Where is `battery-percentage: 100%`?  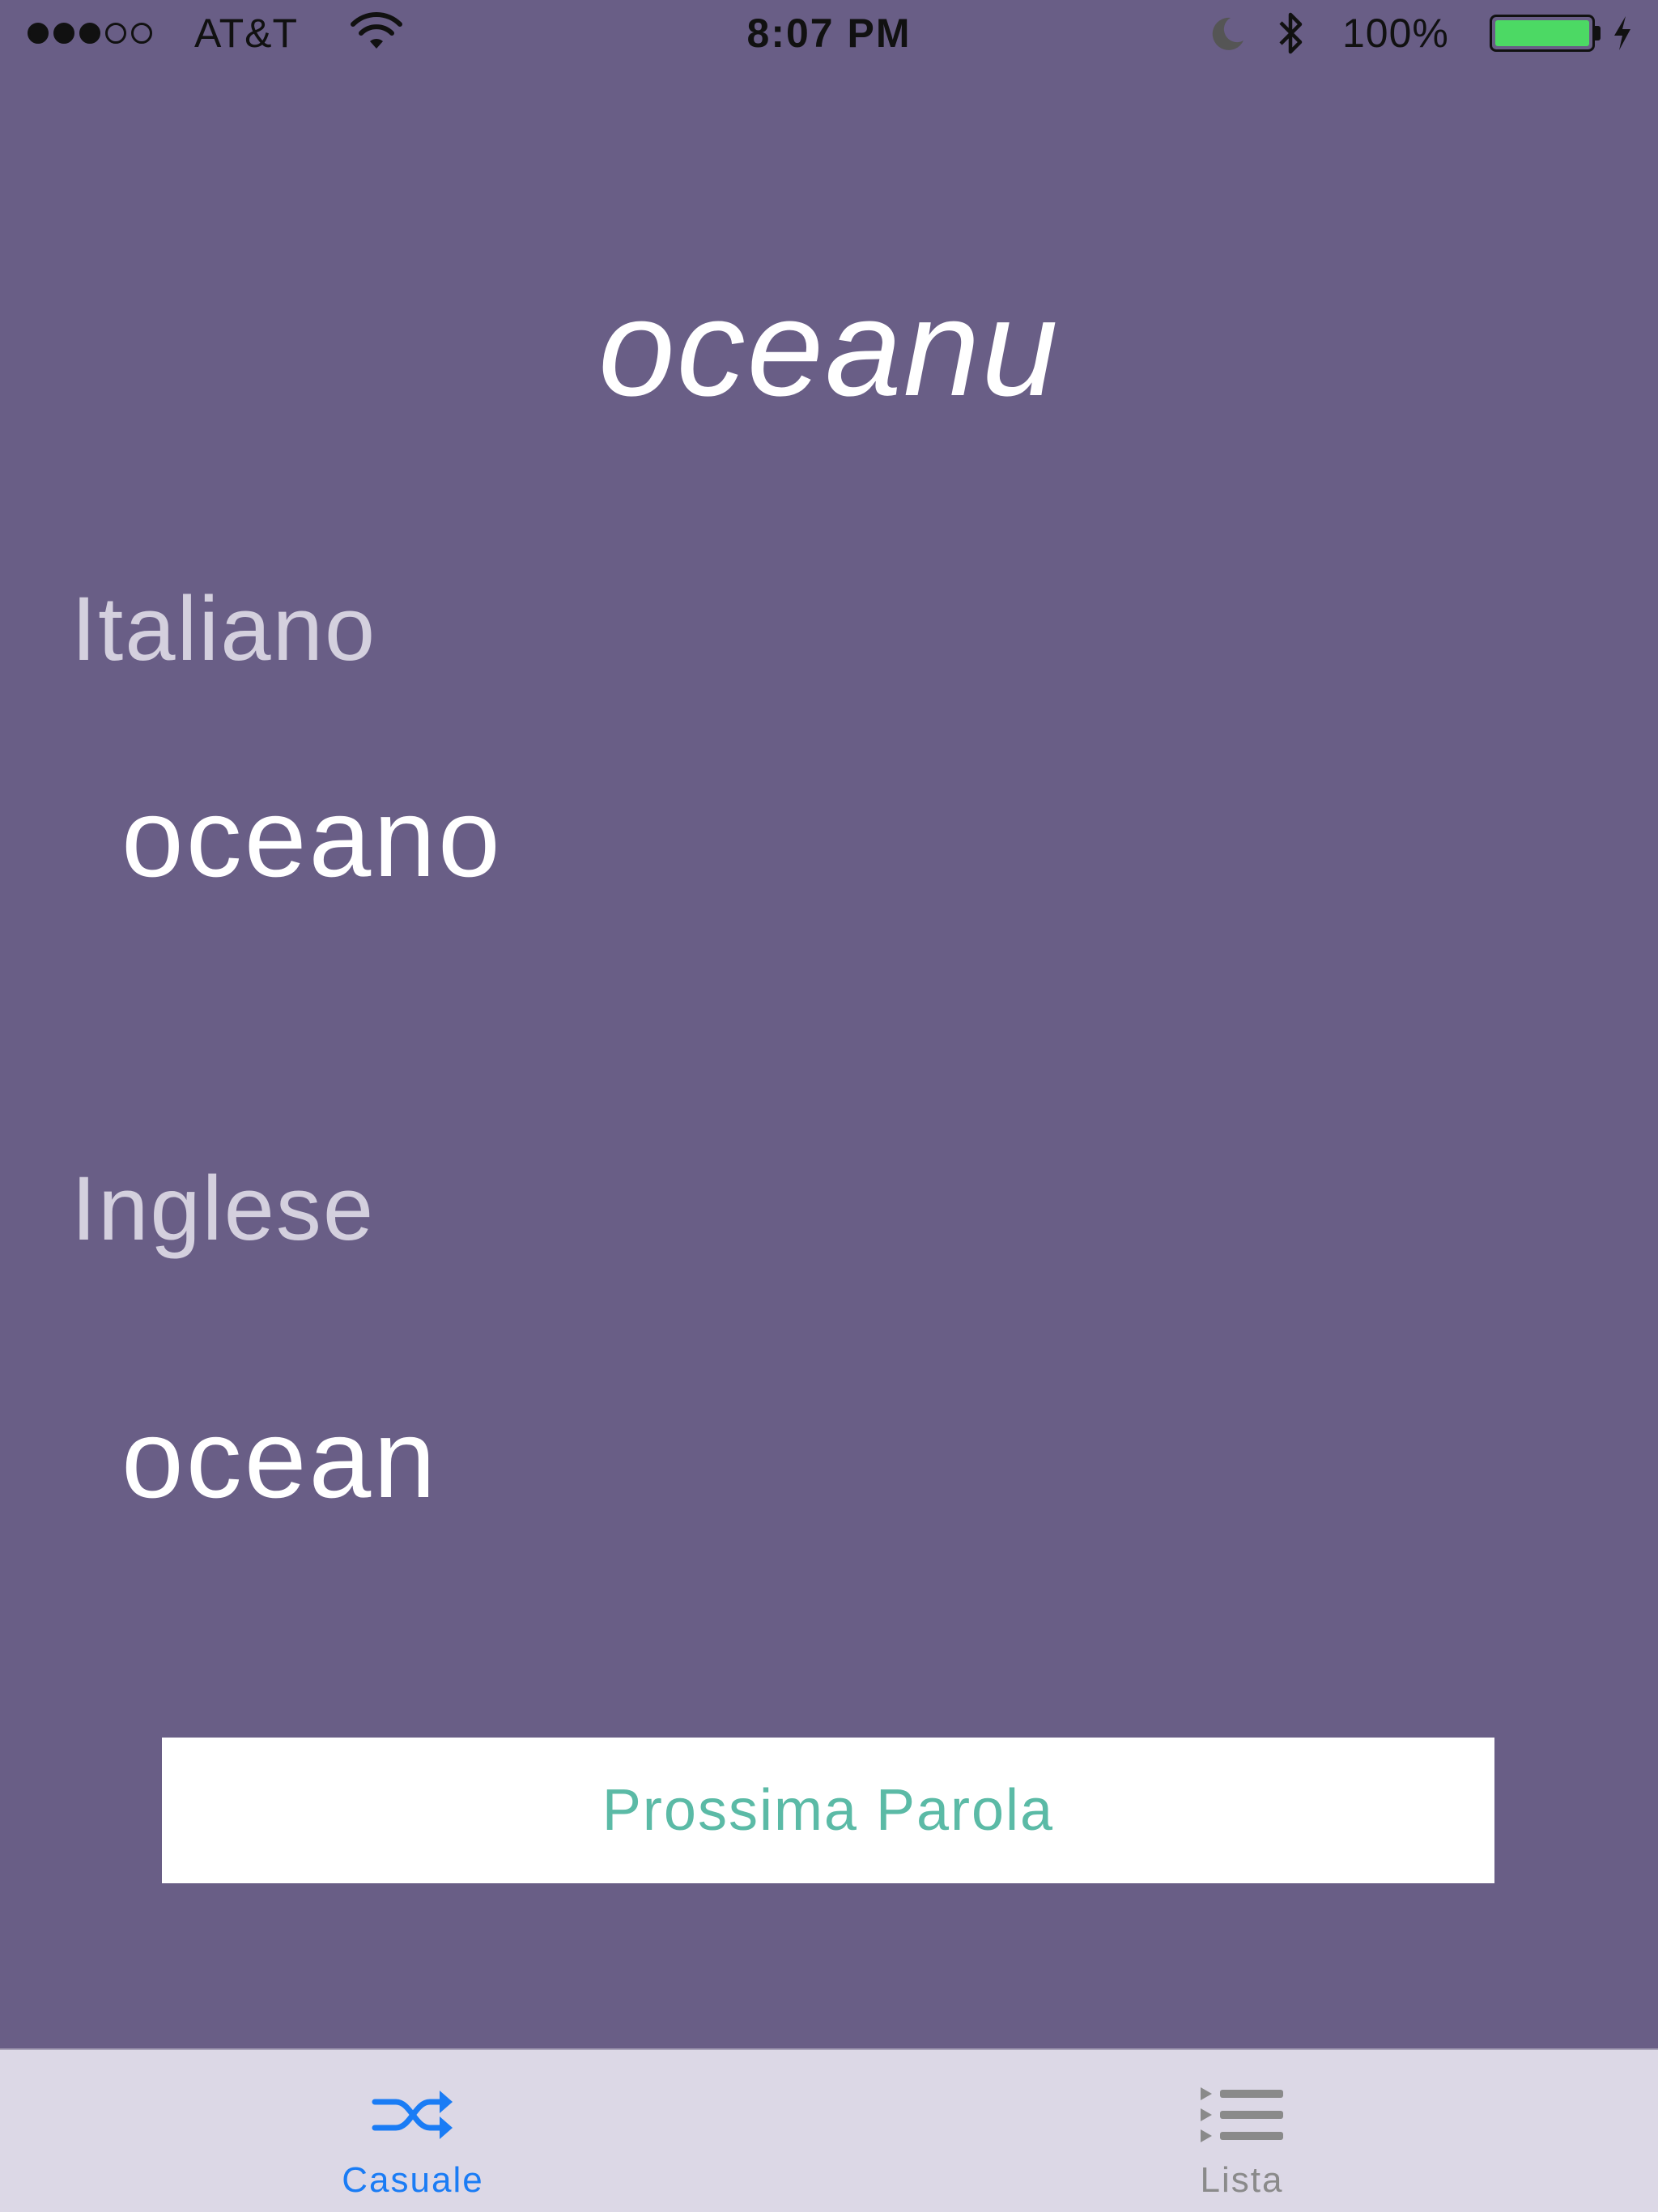 battery-percentage: 100% is located at coordinates (1395, 33).